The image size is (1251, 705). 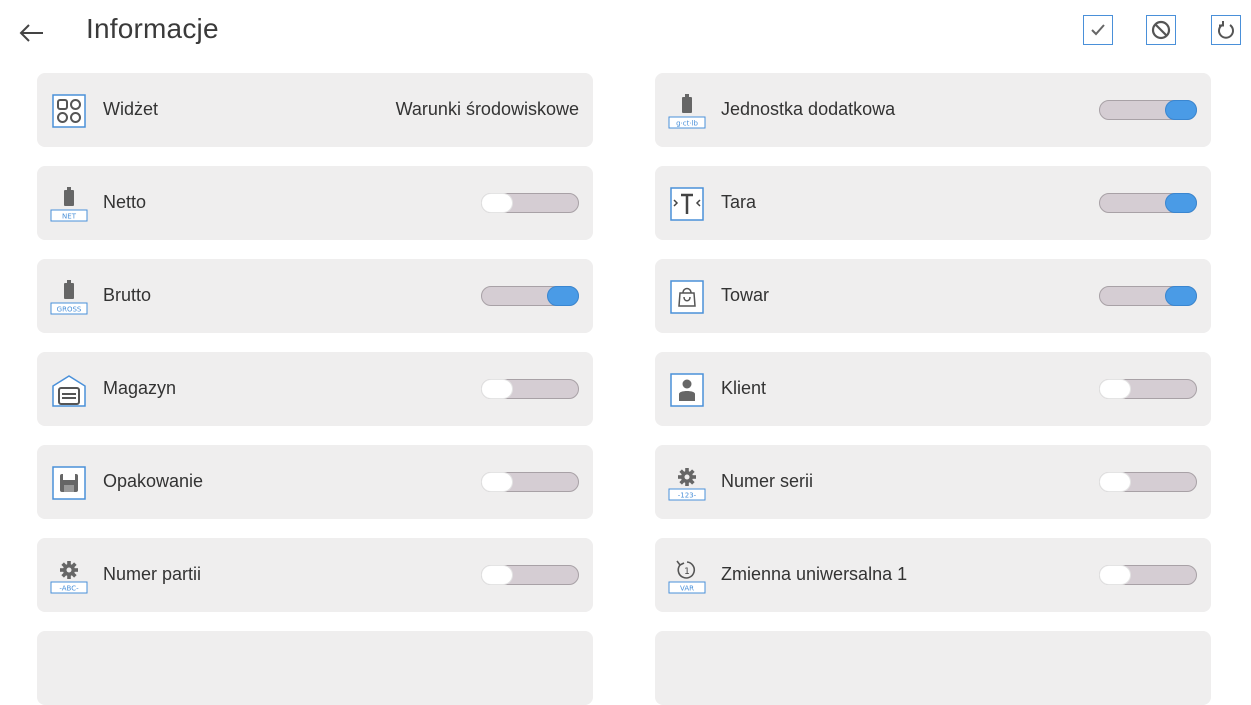 What do you see at coordinates (315, 296) in the screenshot?
I see `setting-tile-brutto: GROSS Brutto` at bounding box center [315, 296].